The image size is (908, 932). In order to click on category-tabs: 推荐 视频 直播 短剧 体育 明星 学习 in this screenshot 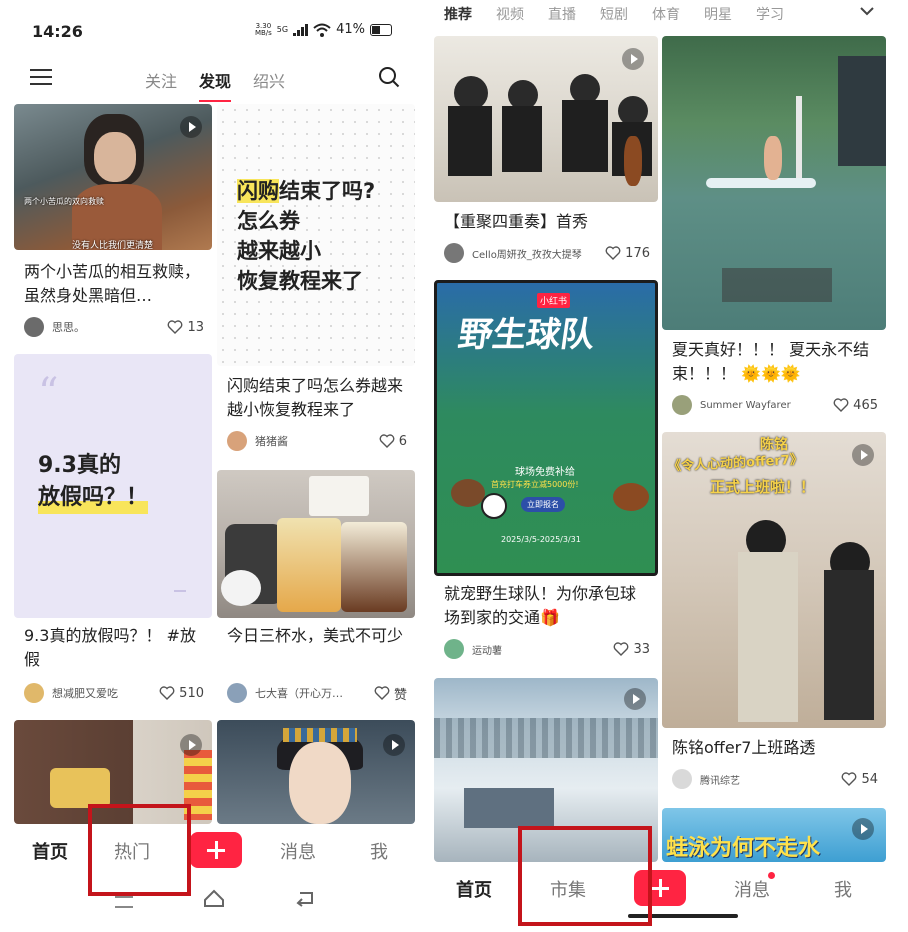, I will do `click(614, 14)`.